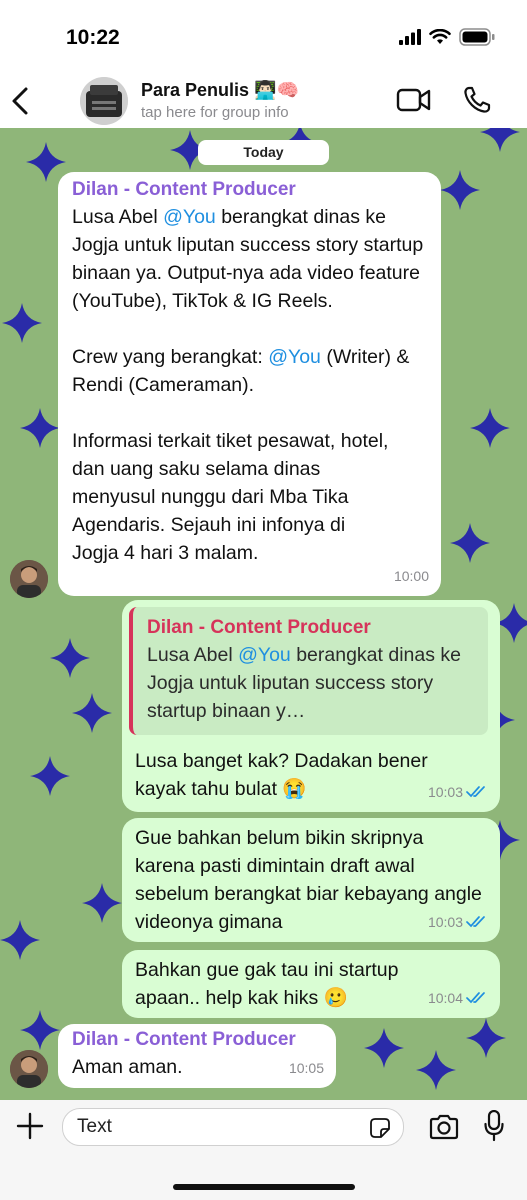  I want to click on wifi-icon, so click(440, 36).